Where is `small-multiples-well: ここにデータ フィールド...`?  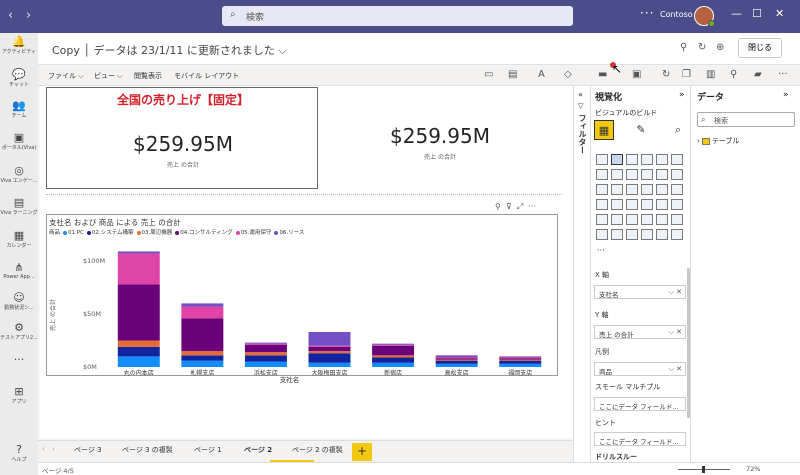
small-multiples-well: ここにデータ フィールド... is located at coordinates (640, 404).